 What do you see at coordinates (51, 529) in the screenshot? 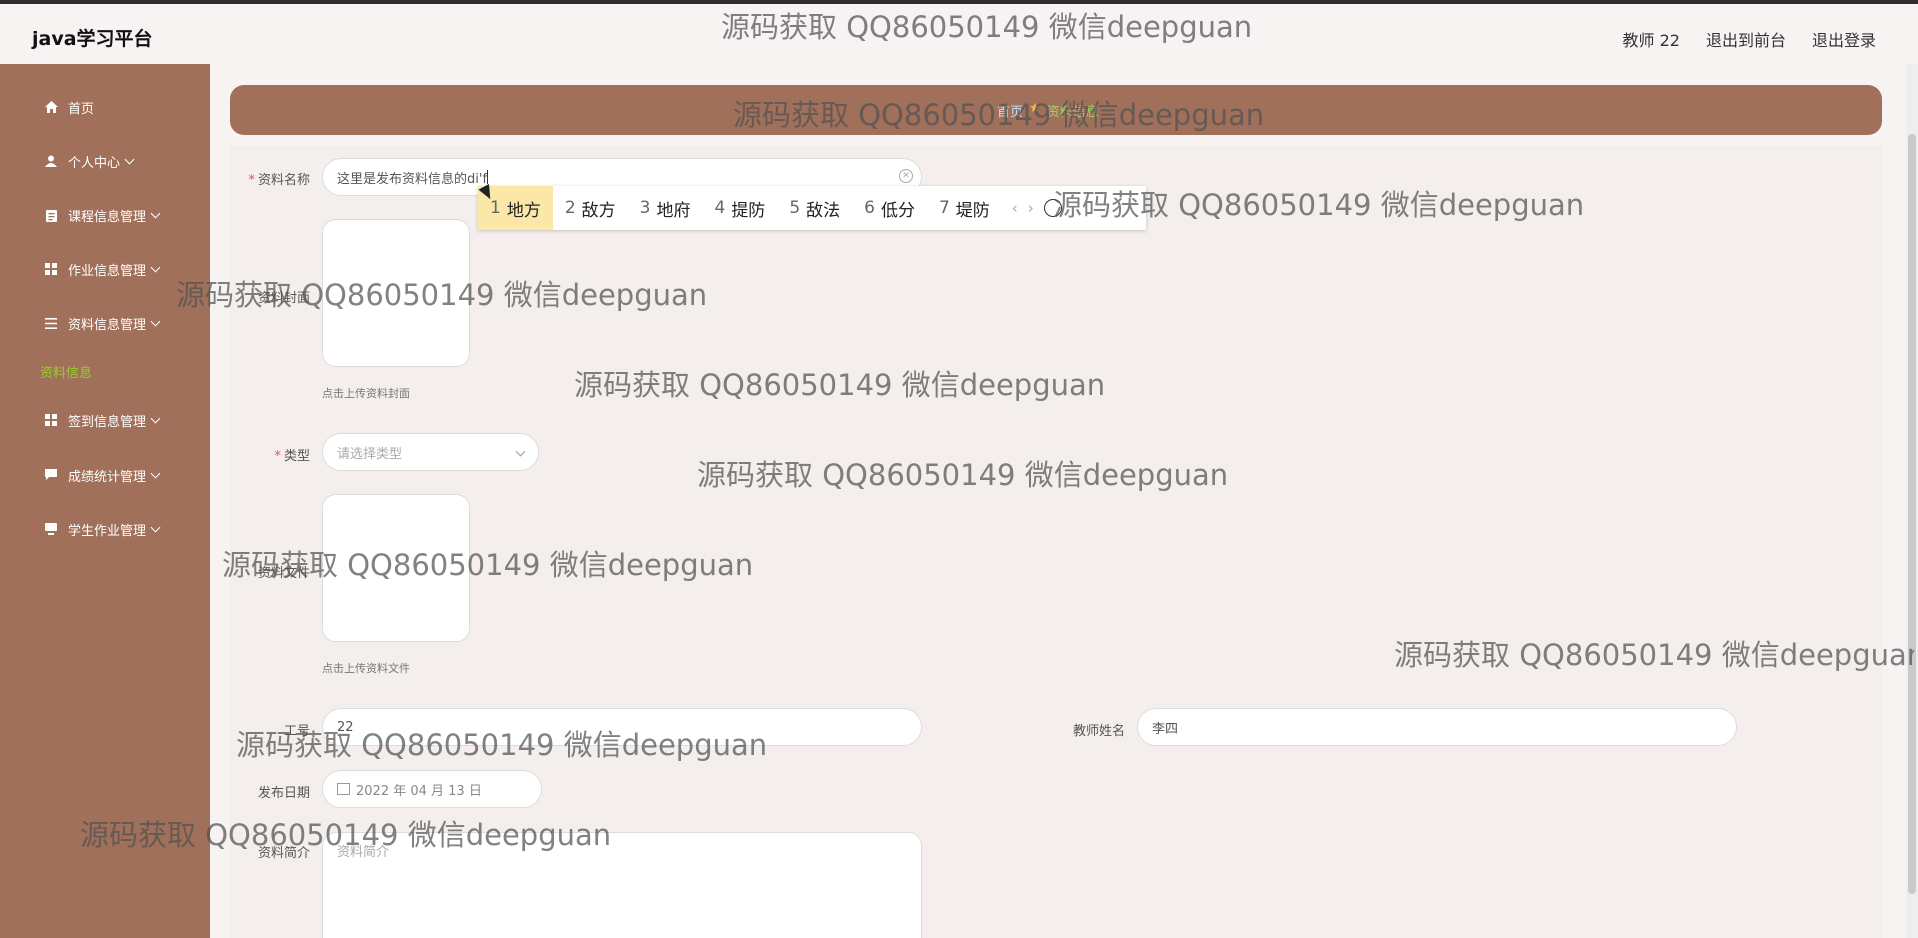
I see `monitor-icon` at bounding box center [51, 529].